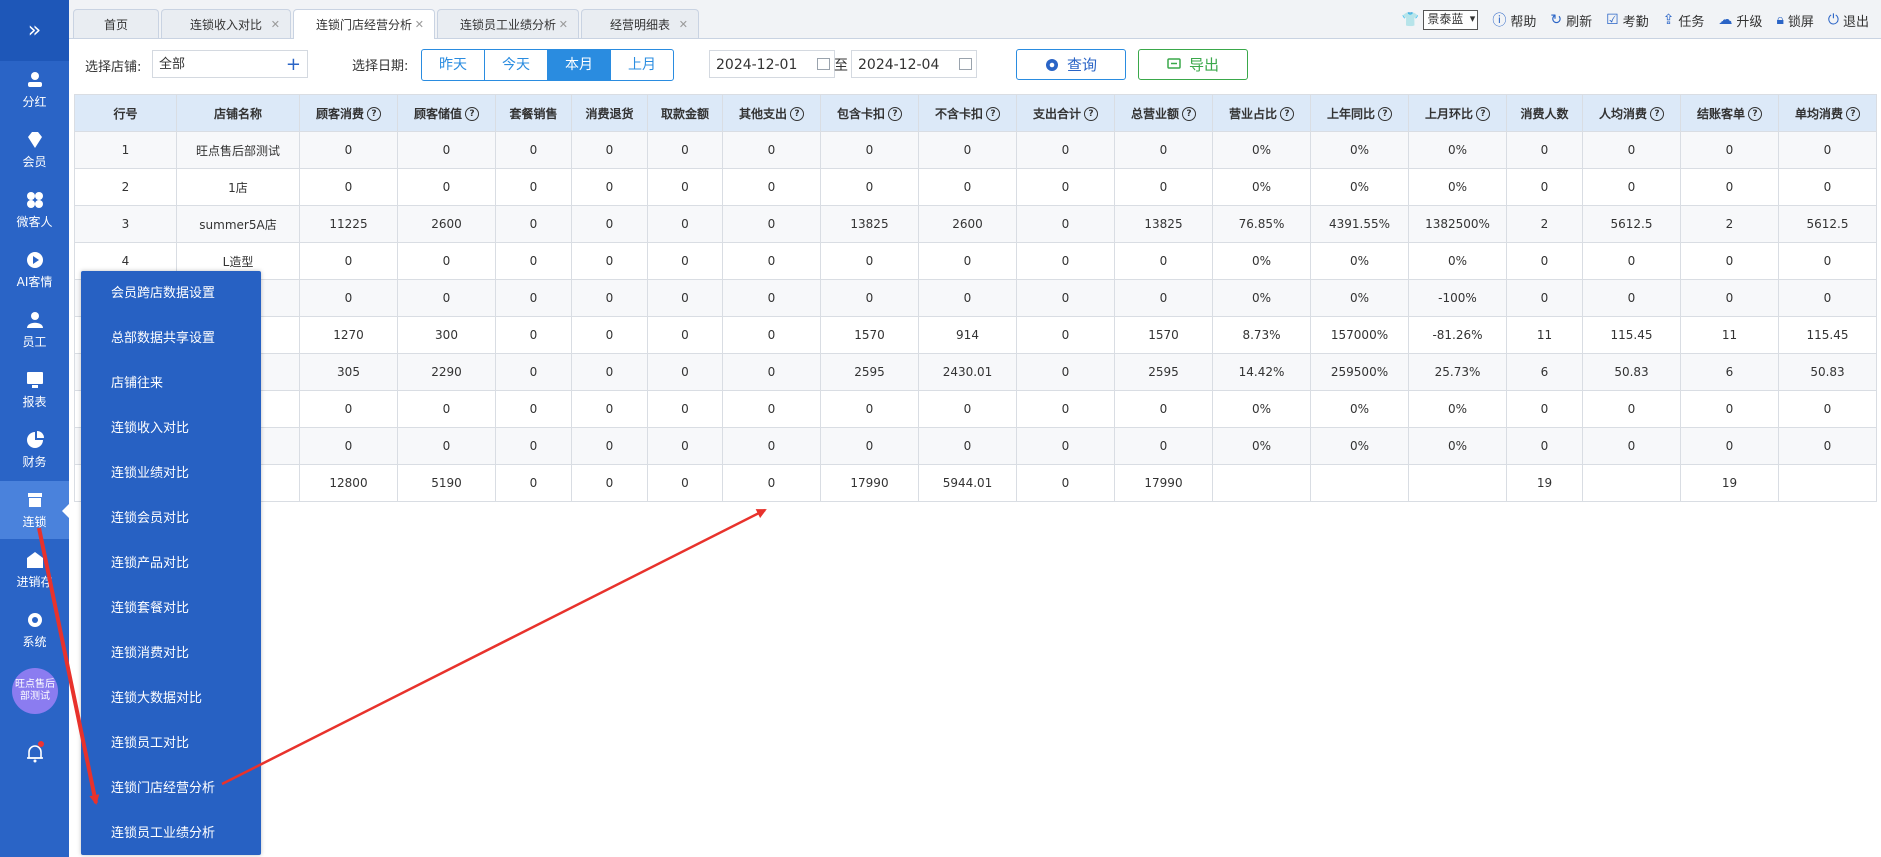 This screenshot has width=1881, height=857. I want to click on upgrade-button: ☁ 升级, so click(1740, 20).